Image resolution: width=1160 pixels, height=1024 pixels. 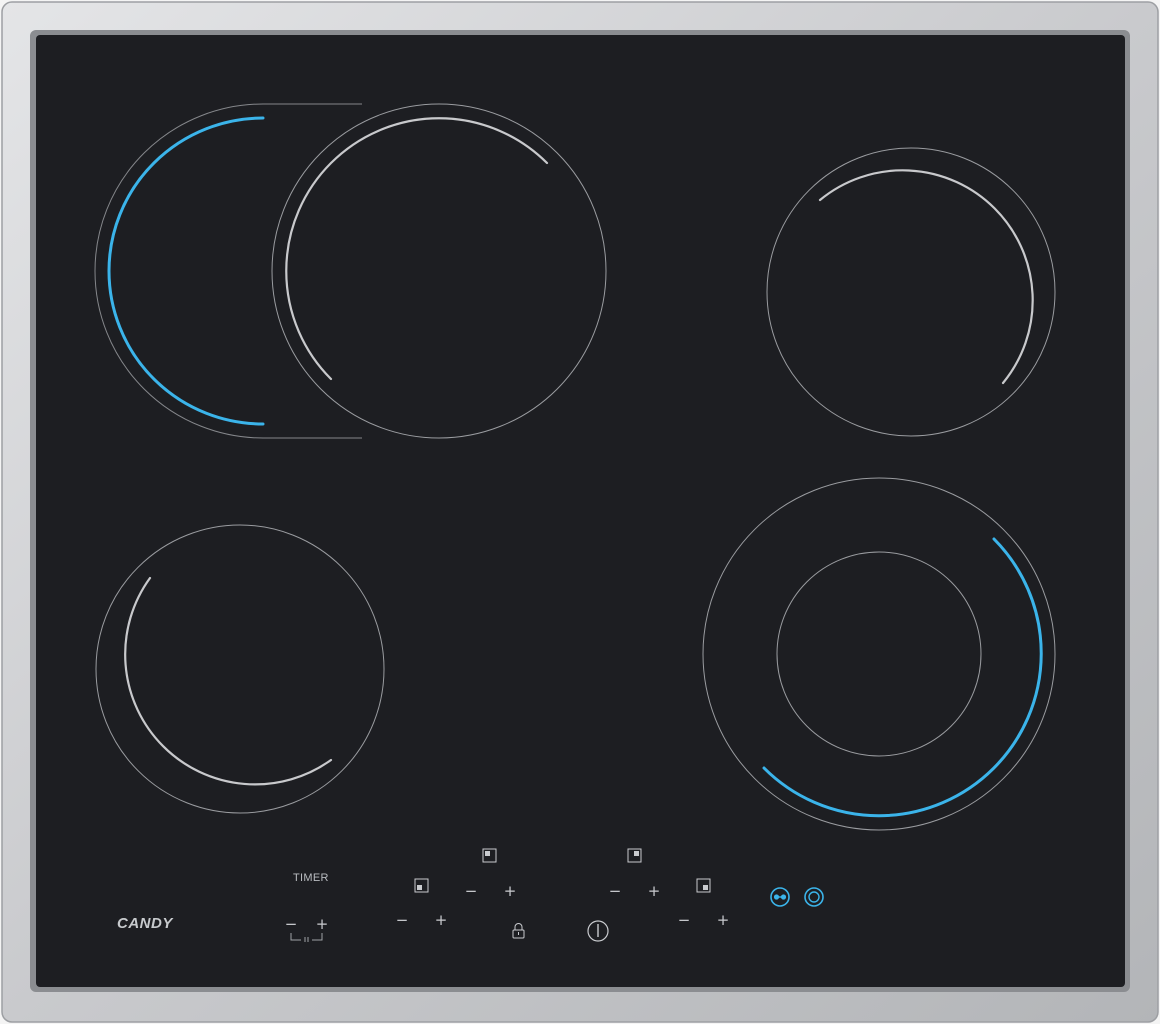 What do you see at coordinates (145, 923) in the screenshot?
I see `brand-logo: CANDY` at bounding box center [145, 923].